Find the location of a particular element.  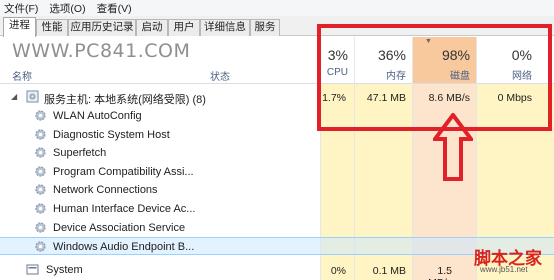

service-row: Device Association Service is located at coordinates (277, 228).